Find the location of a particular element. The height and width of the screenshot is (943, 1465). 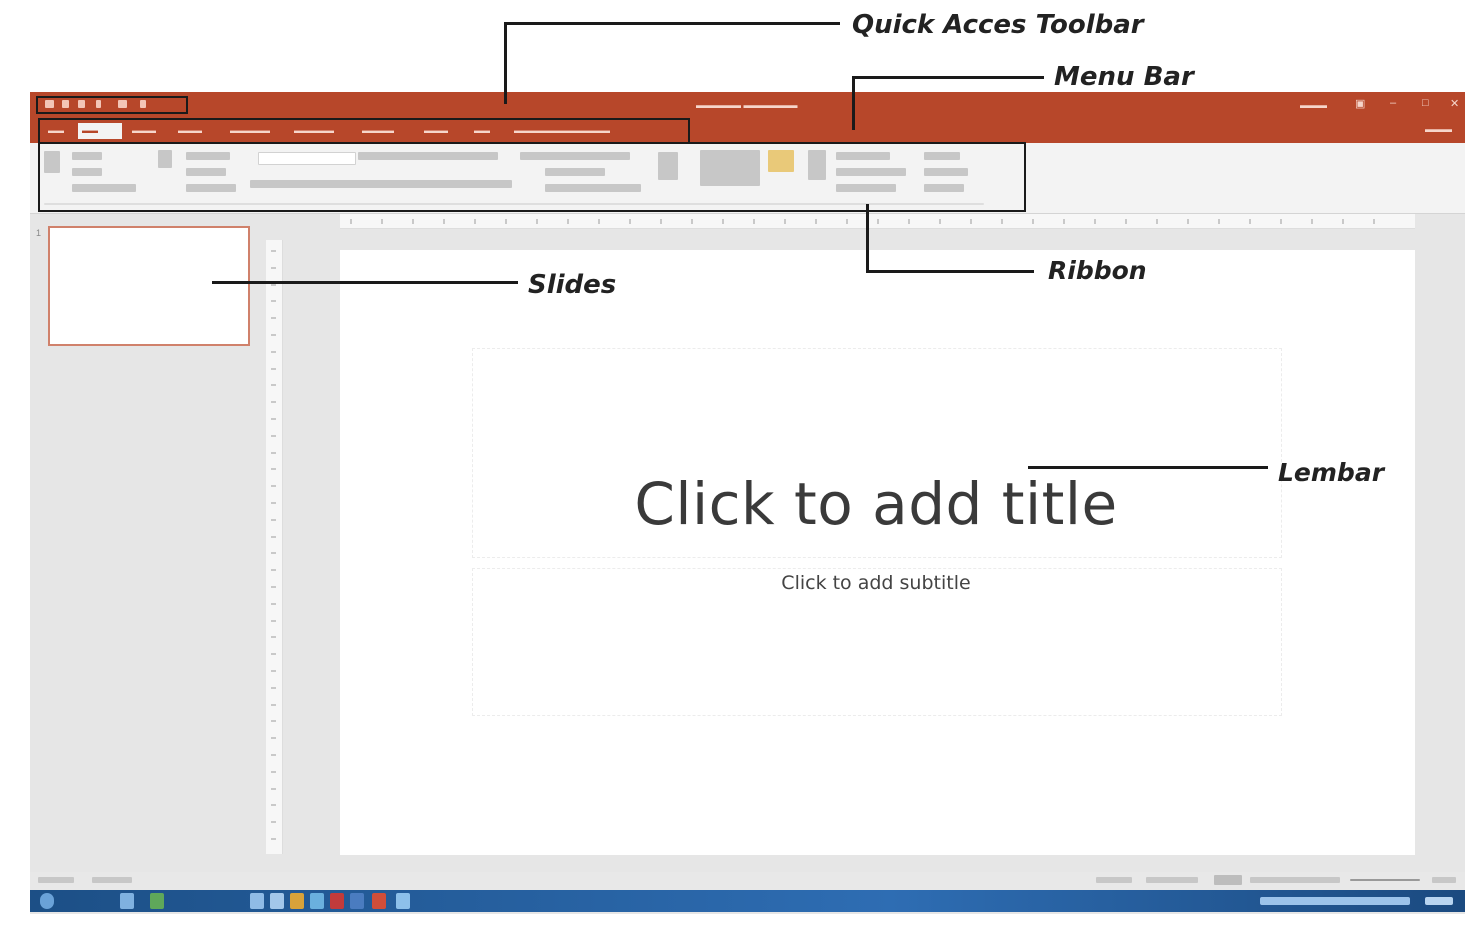

qat-callout-line is located at coordinates (505, 63).